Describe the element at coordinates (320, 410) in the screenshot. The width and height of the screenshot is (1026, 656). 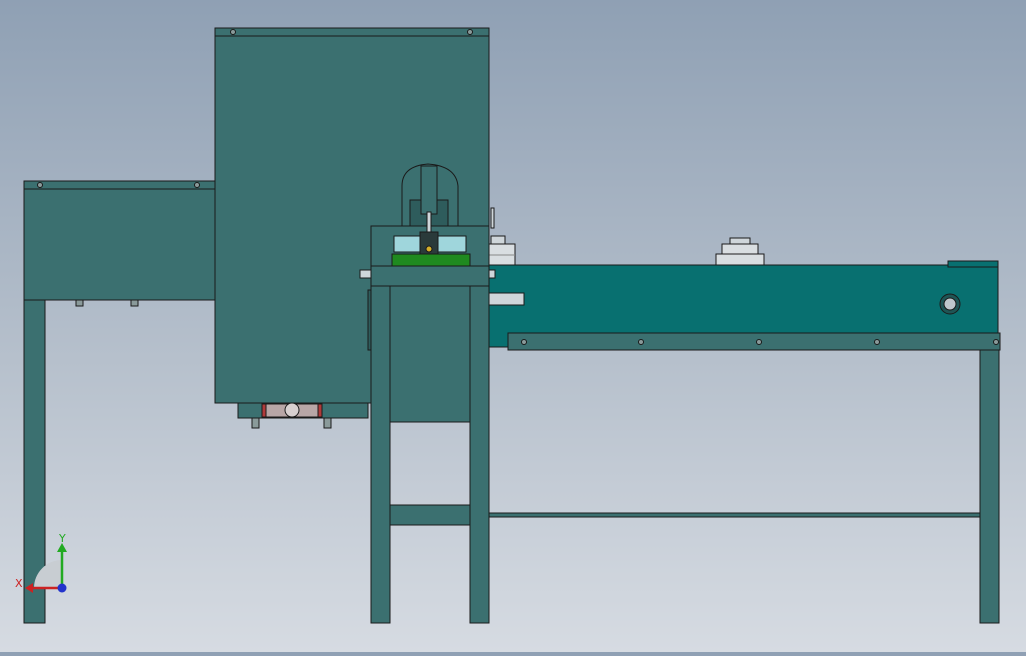
I see `gear-flange-right` at that location.